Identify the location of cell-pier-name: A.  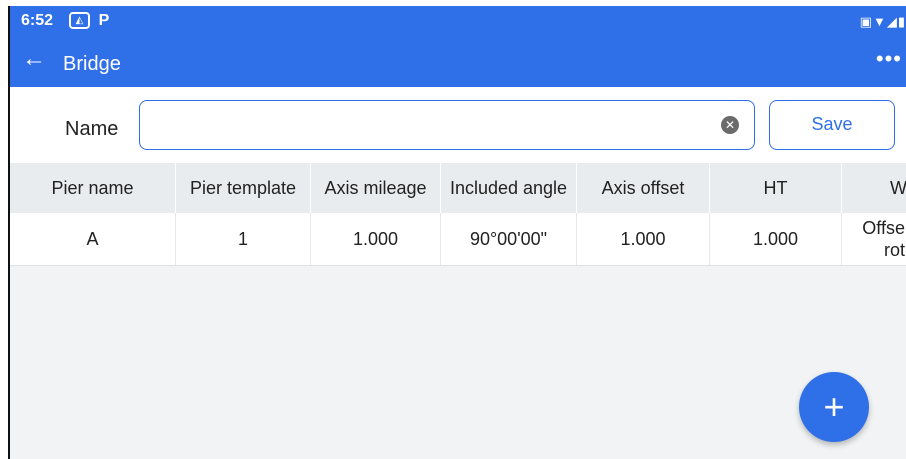
(93, 239).